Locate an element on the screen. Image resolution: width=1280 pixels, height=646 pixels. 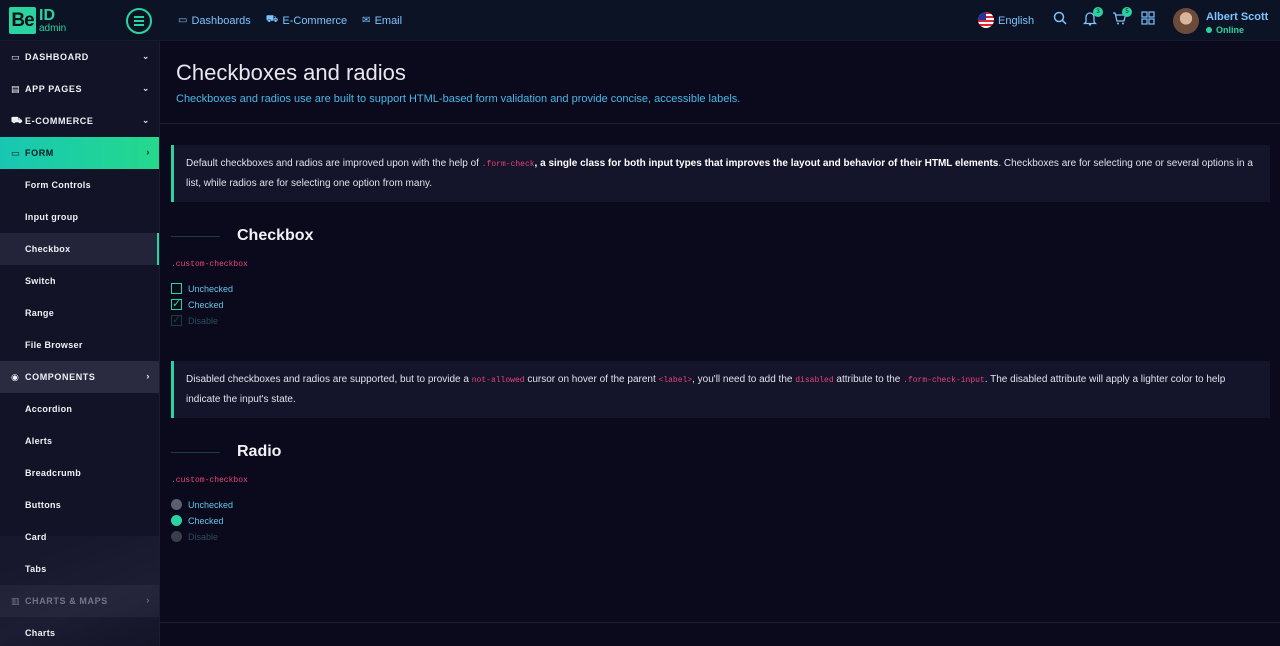
sidebar-section-charts-maps: ▥ CHARTS & MAPS › is located at coordinates (79, 601).